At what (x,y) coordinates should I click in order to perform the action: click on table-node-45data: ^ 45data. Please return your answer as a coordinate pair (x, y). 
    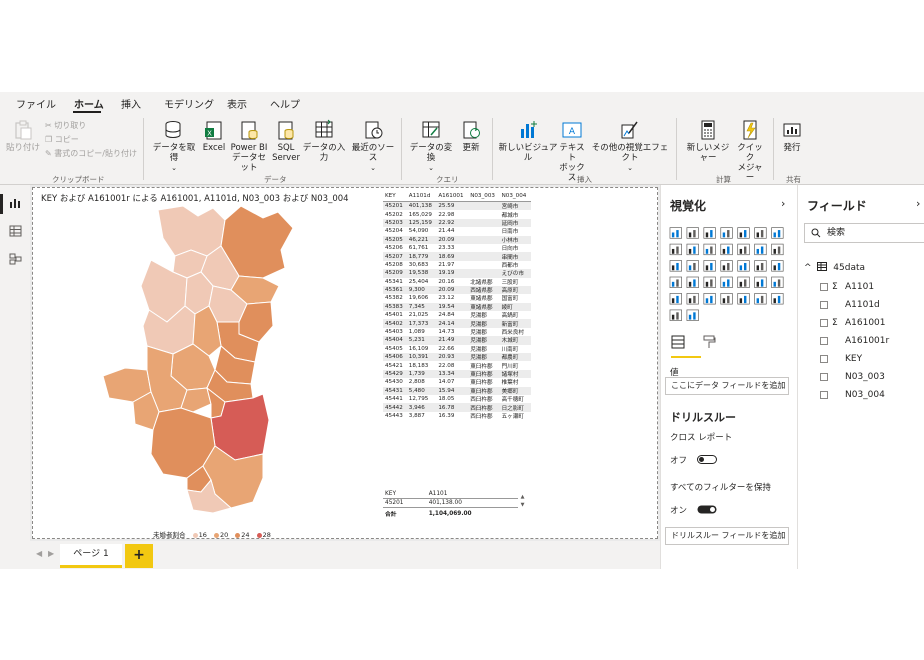
    Looking at the image, I should click on (834, 267).